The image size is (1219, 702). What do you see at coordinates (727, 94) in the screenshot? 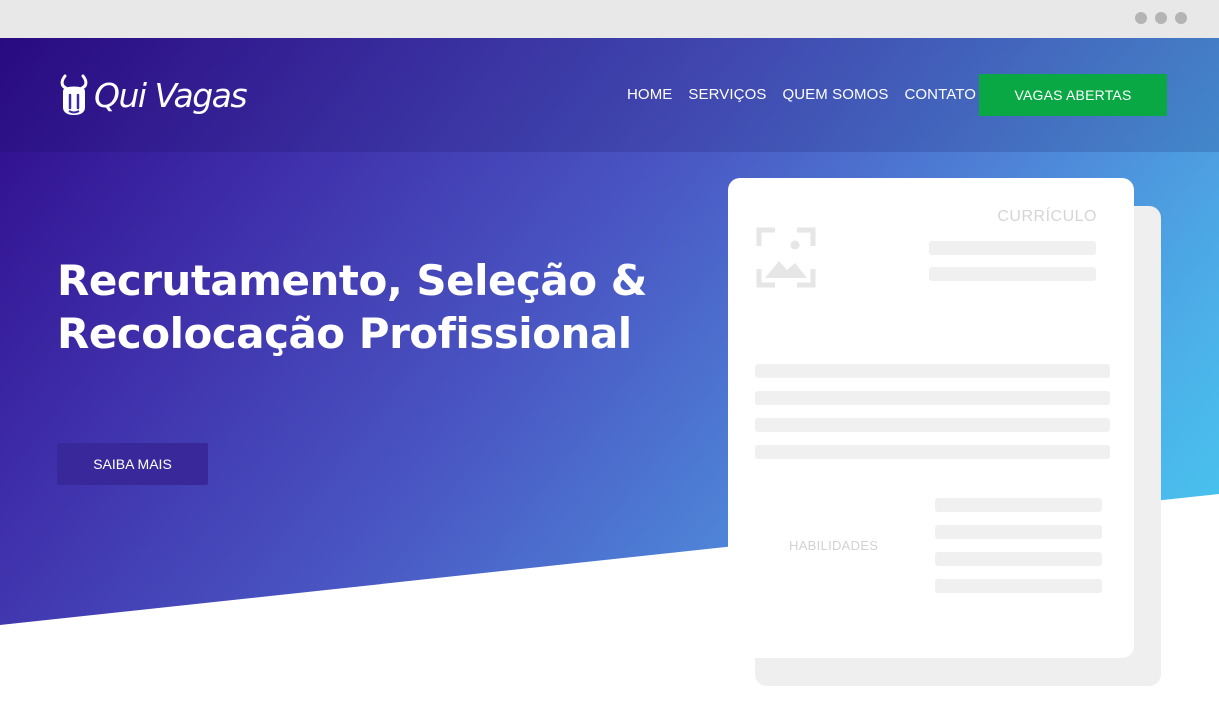
I see `nav-item-servicos: SERVIÇOS` at bounding box center [727, 94].